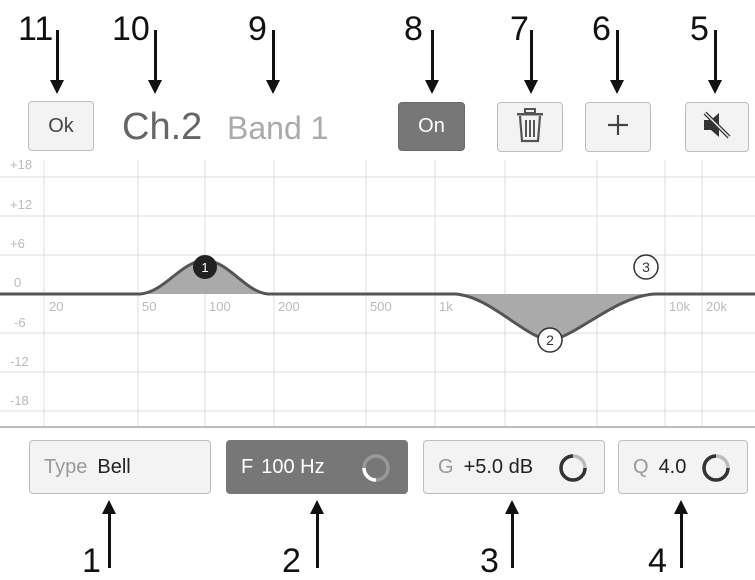 The height and width of the screenshot is (580, 755). What do you see at coordinates (278, 128) in the screenshot?
I see `band-title: Band 1` at bounding box center [278, 128].